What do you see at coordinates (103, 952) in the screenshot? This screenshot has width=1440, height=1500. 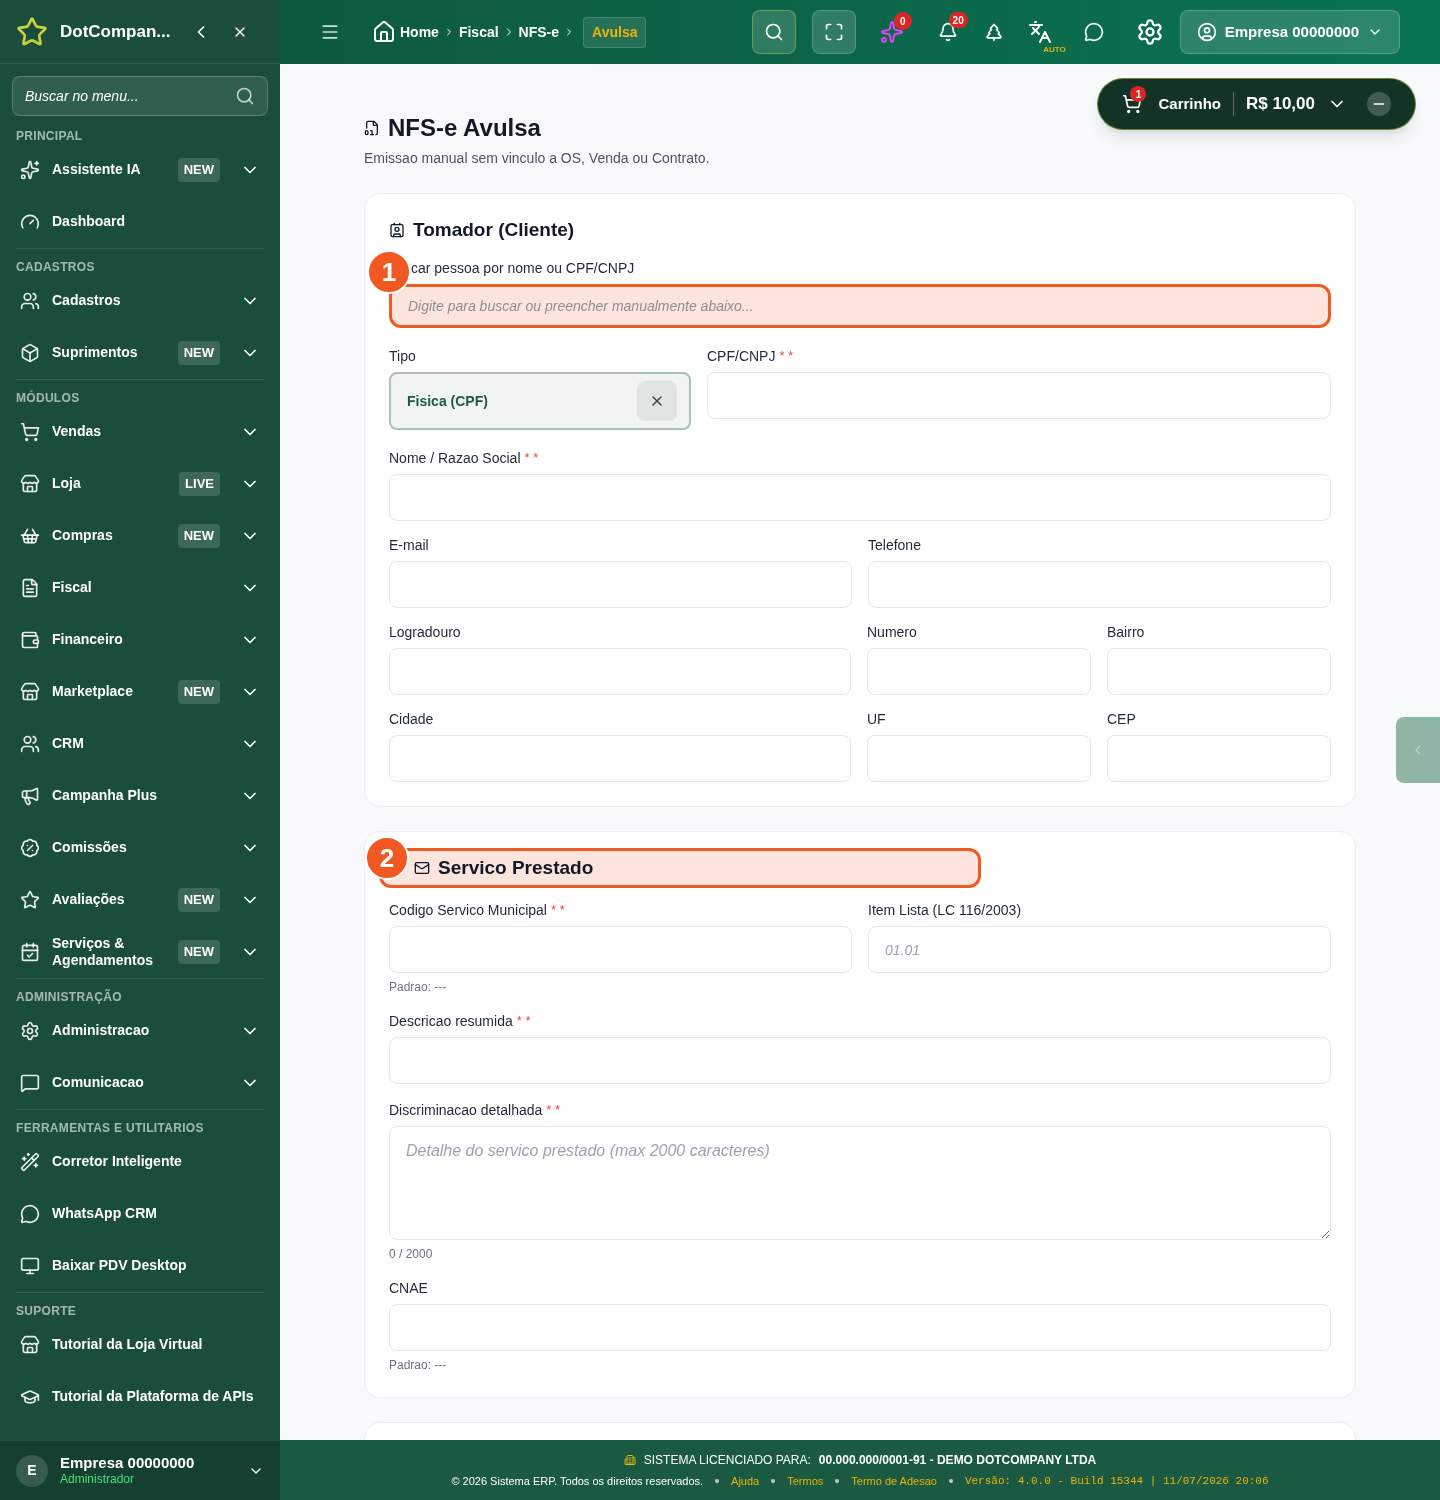 I see `sidebar-item-label: Serviços & Agendamentos` at bounding box center [103, 952].